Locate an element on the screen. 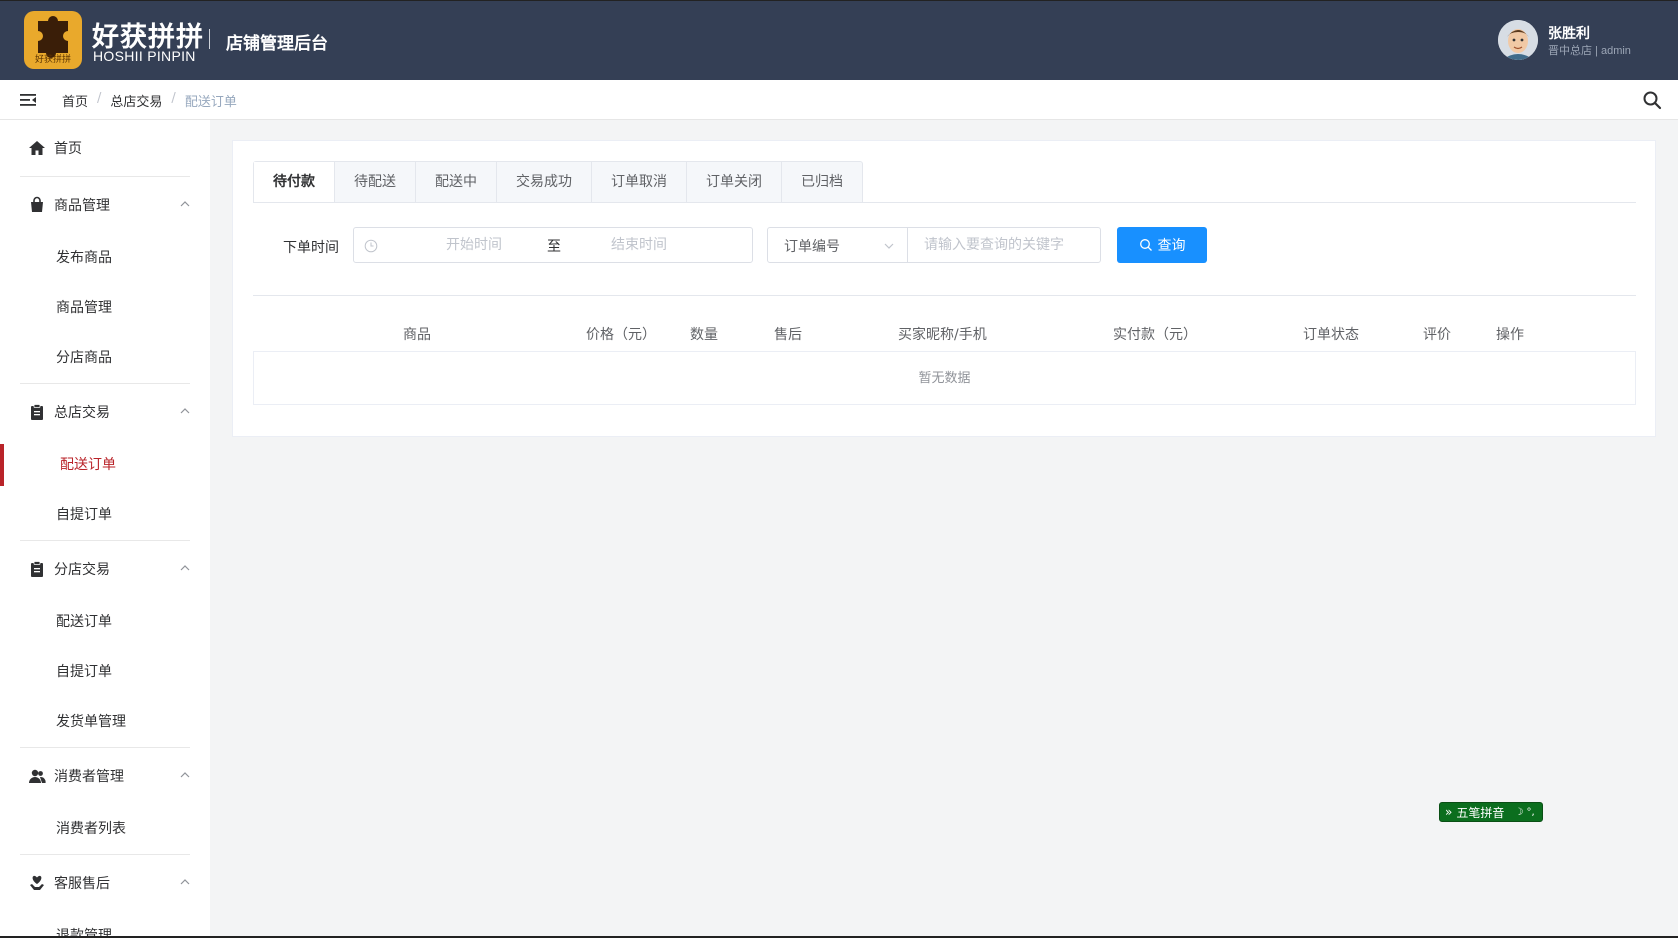  menu-fold-icon is located at coordinates (28, 100).